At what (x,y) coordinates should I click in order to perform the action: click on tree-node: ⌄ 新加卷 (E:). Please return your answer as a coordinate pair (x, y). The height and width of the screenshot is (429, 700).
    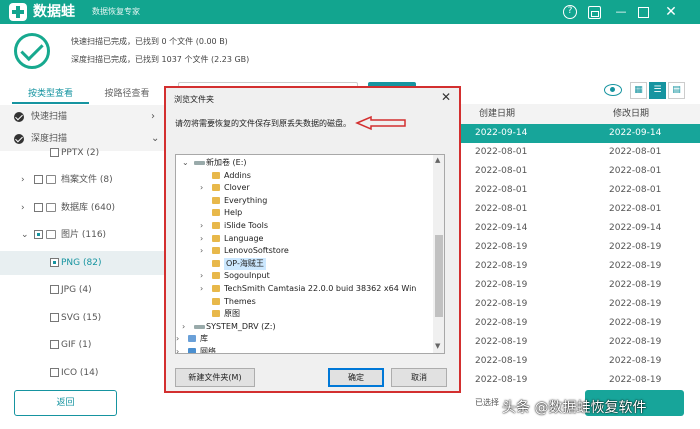
    Looking at the image, I should click on (306, 163).